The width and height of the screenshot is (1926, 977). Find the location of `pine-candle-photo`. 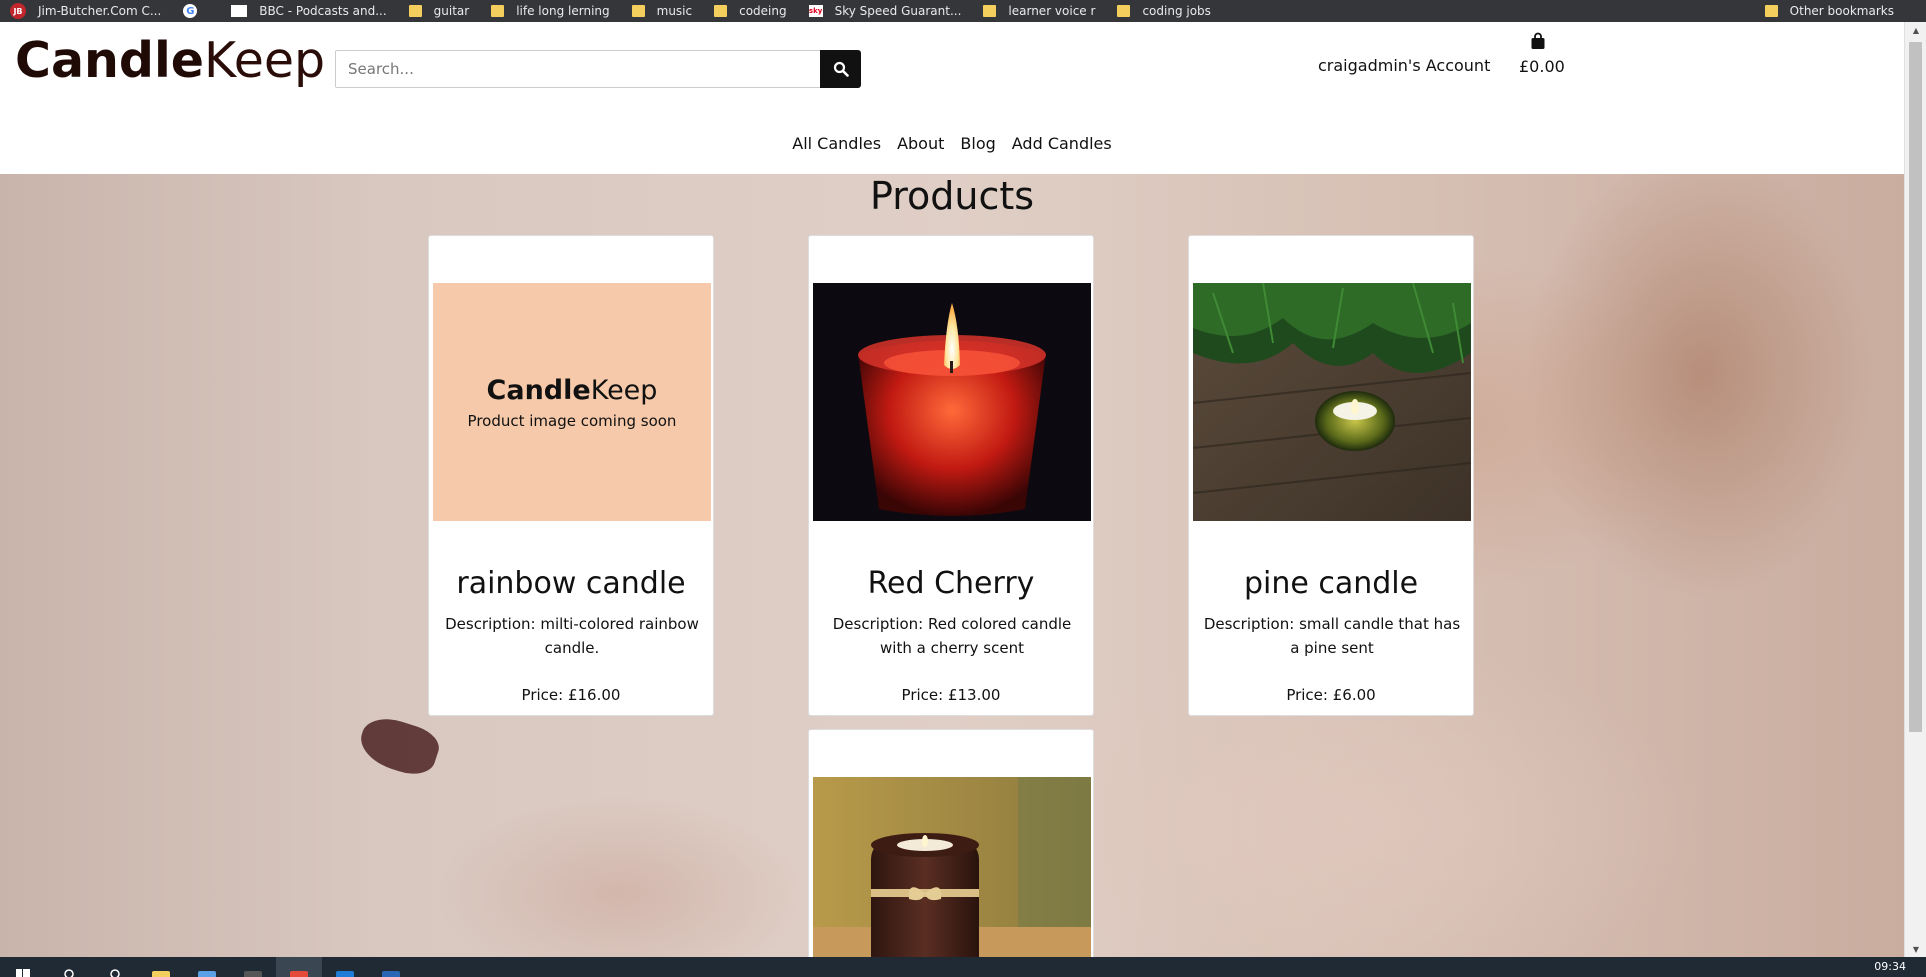

pine-candle-photo is located at coordinates (1332, 402).